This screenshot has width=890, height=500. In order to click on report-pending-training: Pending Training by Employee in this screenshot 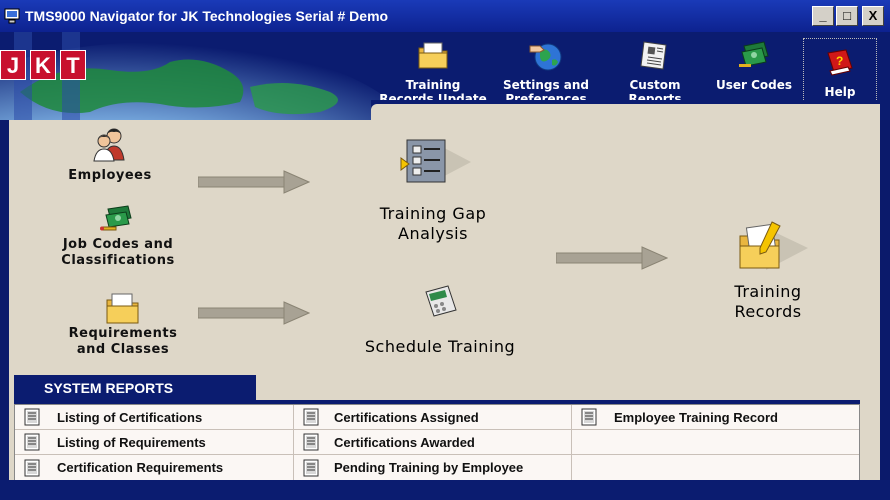, I will do `click(432, 467)`.